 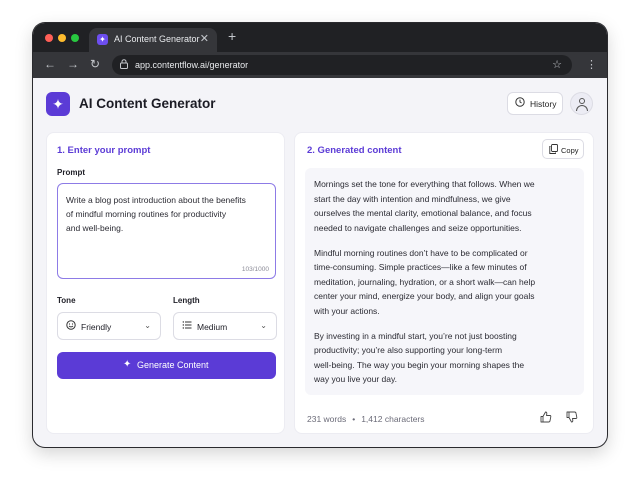 I want to click on maximize-window-button, so click(x=75, y=38).